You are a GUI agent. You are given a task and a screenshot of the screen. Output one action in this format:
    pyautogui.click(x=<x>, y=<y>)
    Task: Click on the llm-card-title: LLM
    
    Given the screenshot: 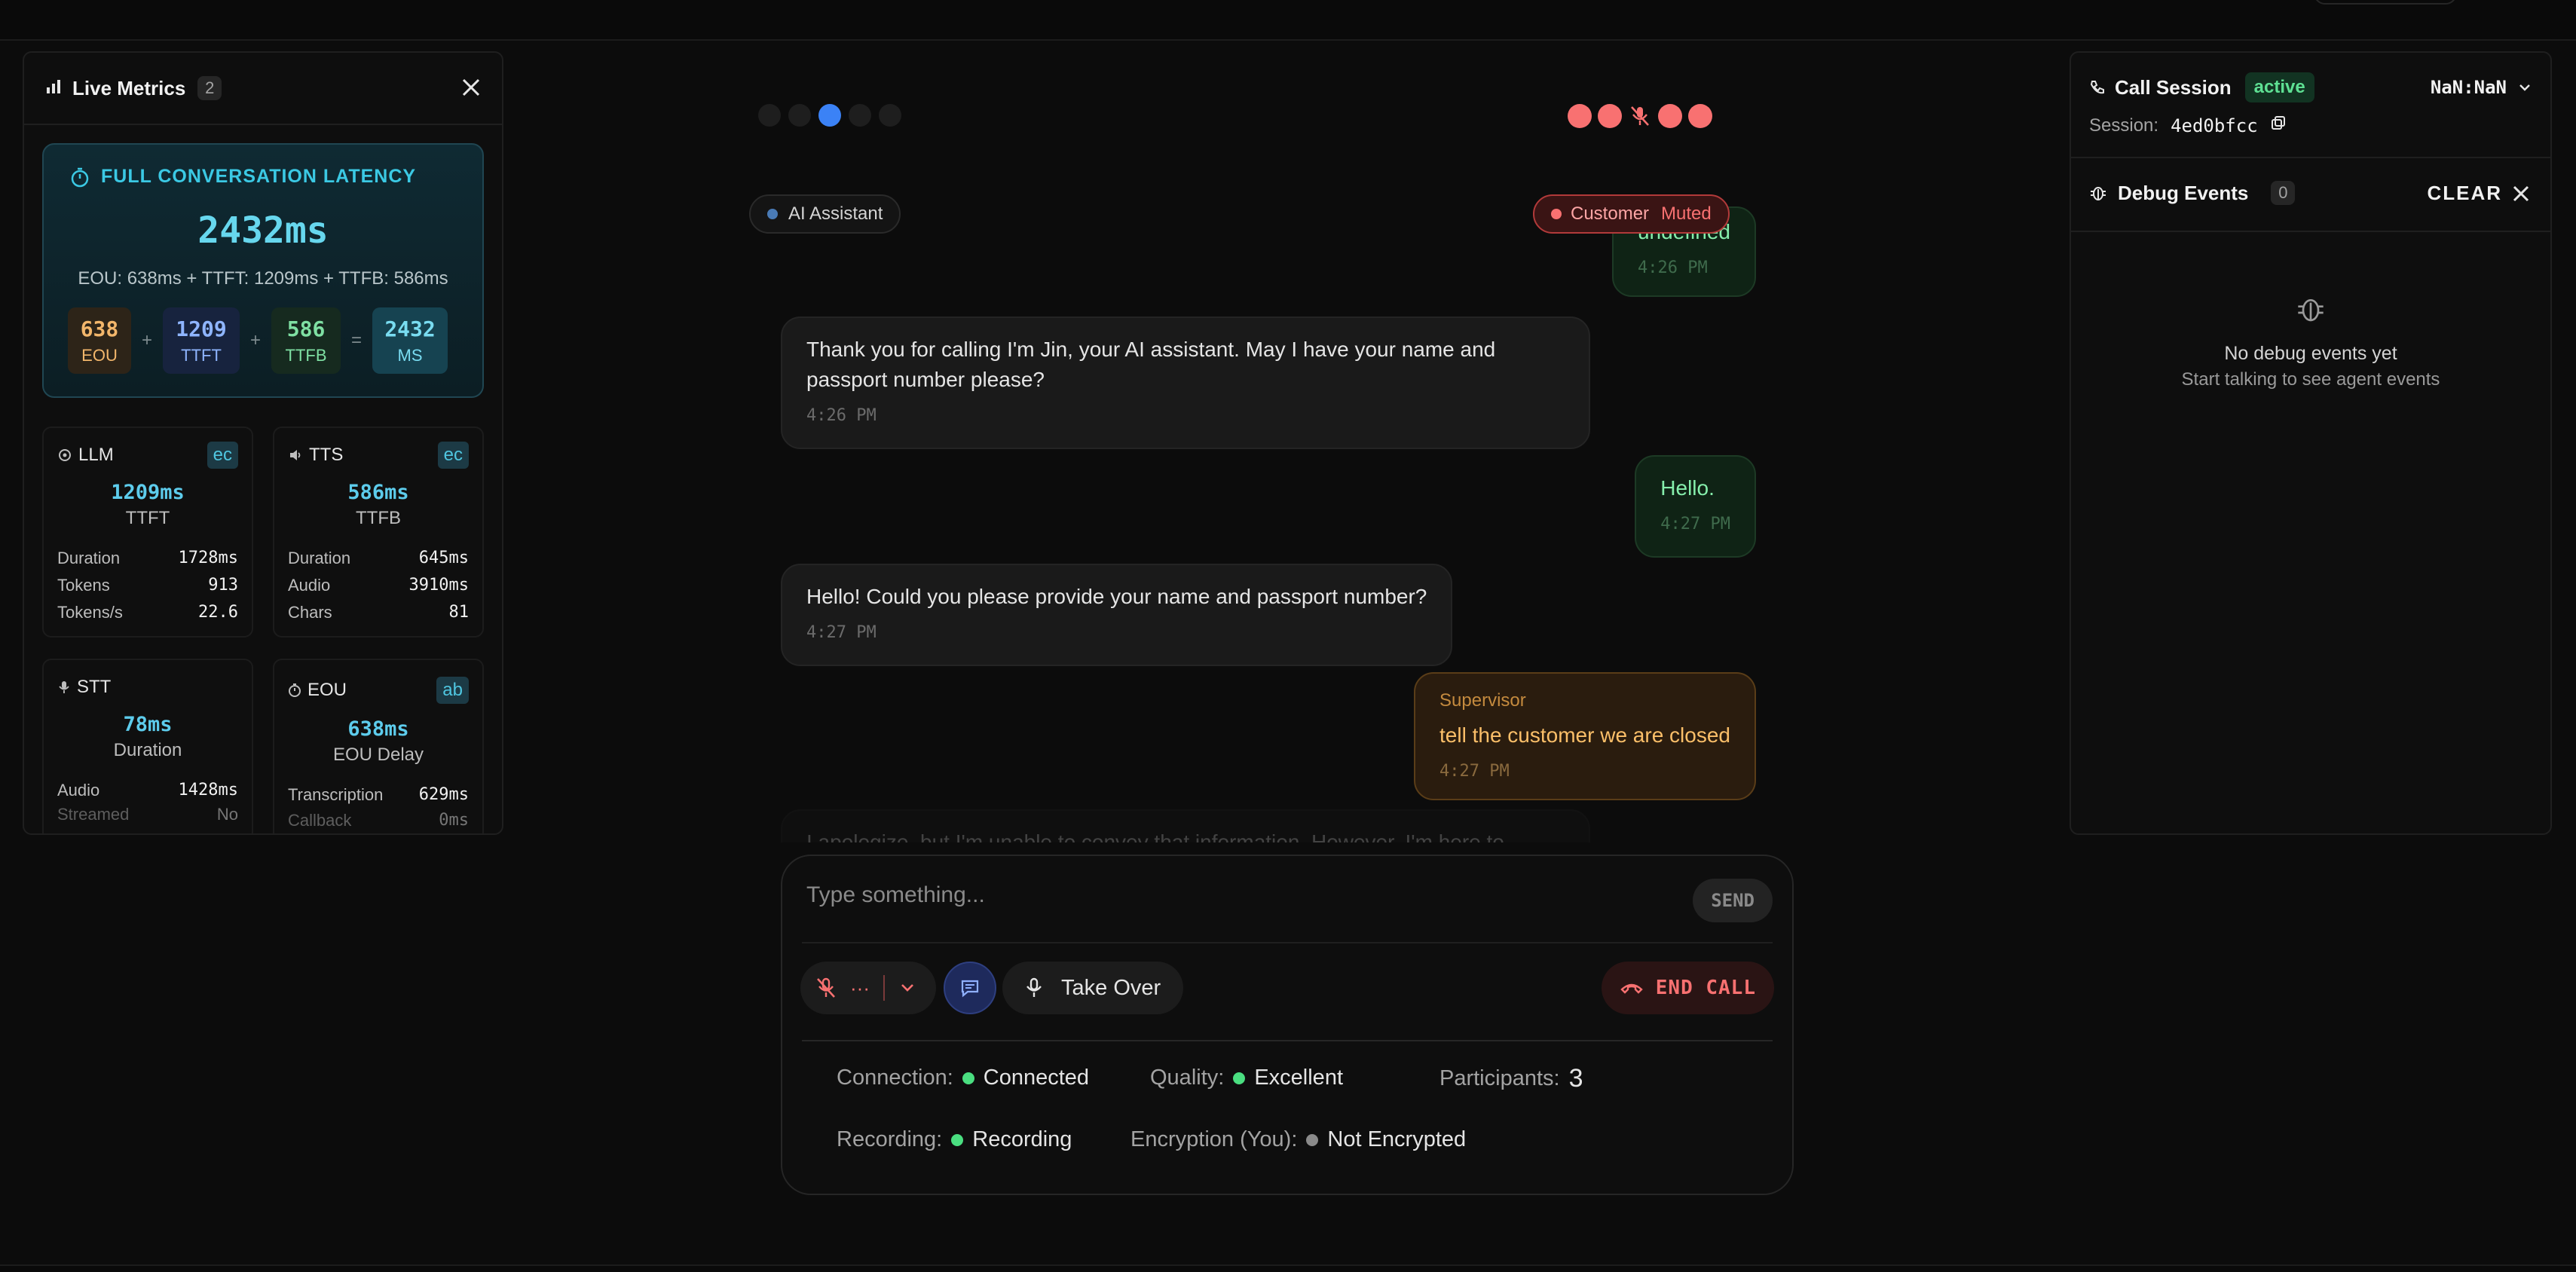 What is the action you would take?
    pyautogui.click(x=96, y=455)
    